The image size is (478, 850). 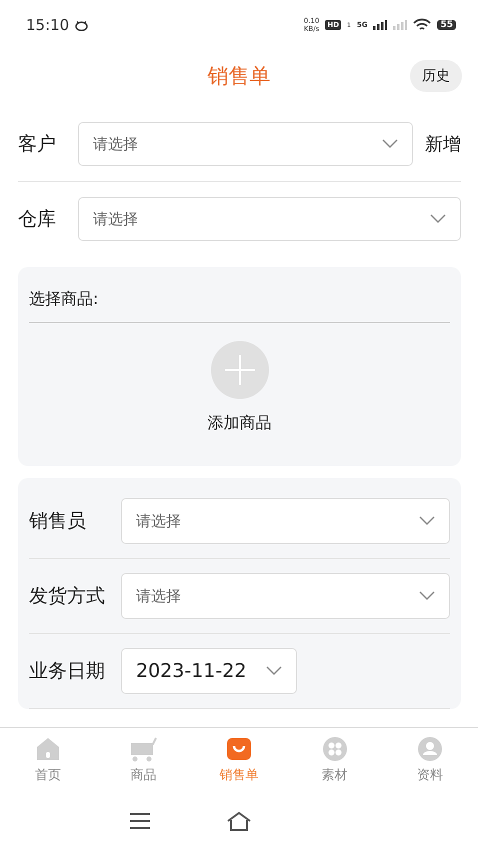 I want to click on date-value: 2023-11-22, so click(x=191, y=671).